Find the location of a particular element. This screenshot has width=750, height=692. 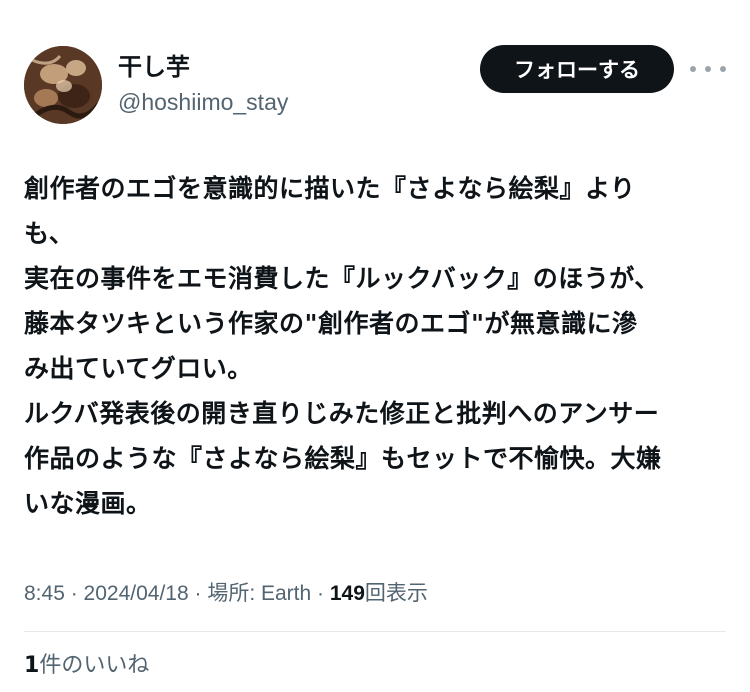

divider is located at coordinates (375, 631).